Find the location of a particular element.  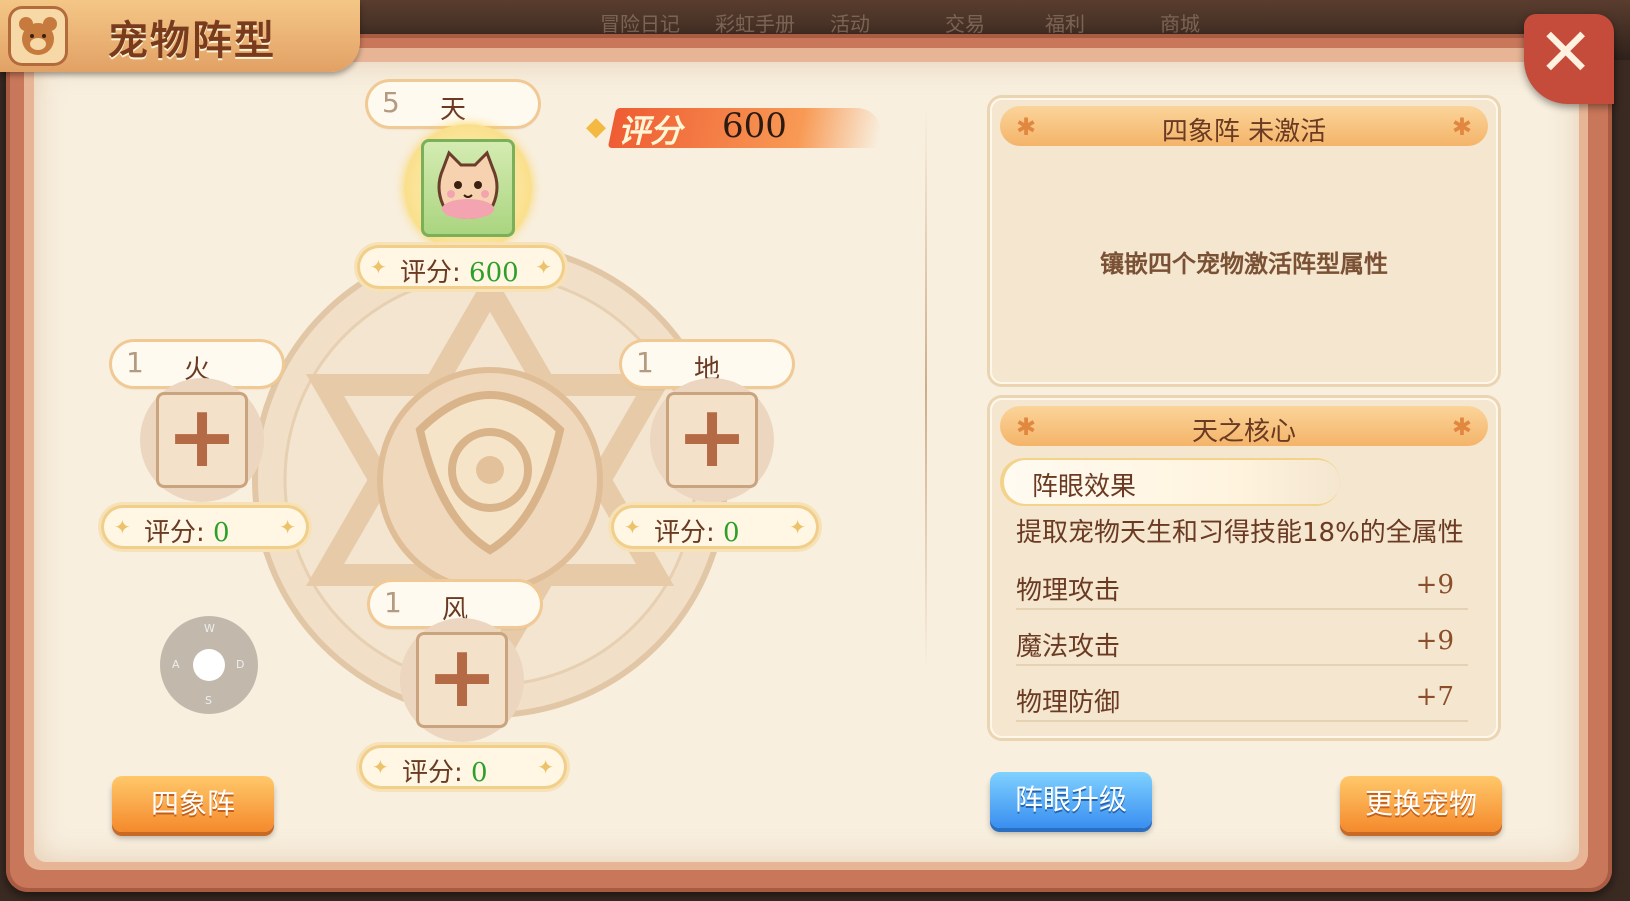

effect-label: 阵眼效果 is located at coordinates (1084, 487).